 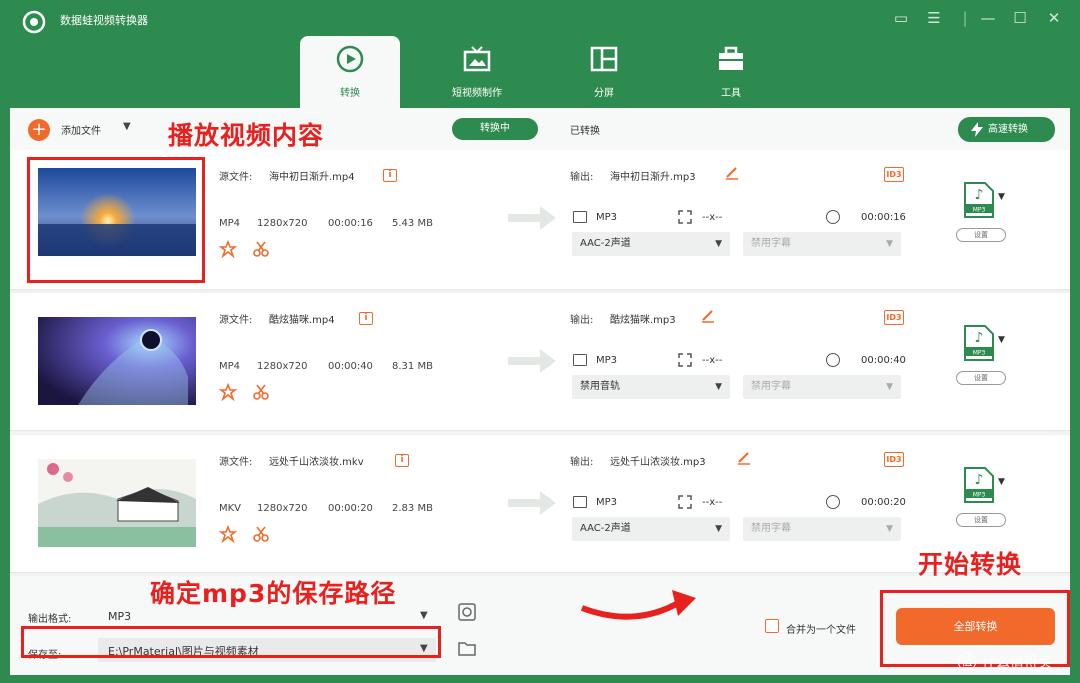 What do you see at coordinates (350, 93) in the screenshot?
I see `tab-label: 转换` at bounding box center [350, 93].